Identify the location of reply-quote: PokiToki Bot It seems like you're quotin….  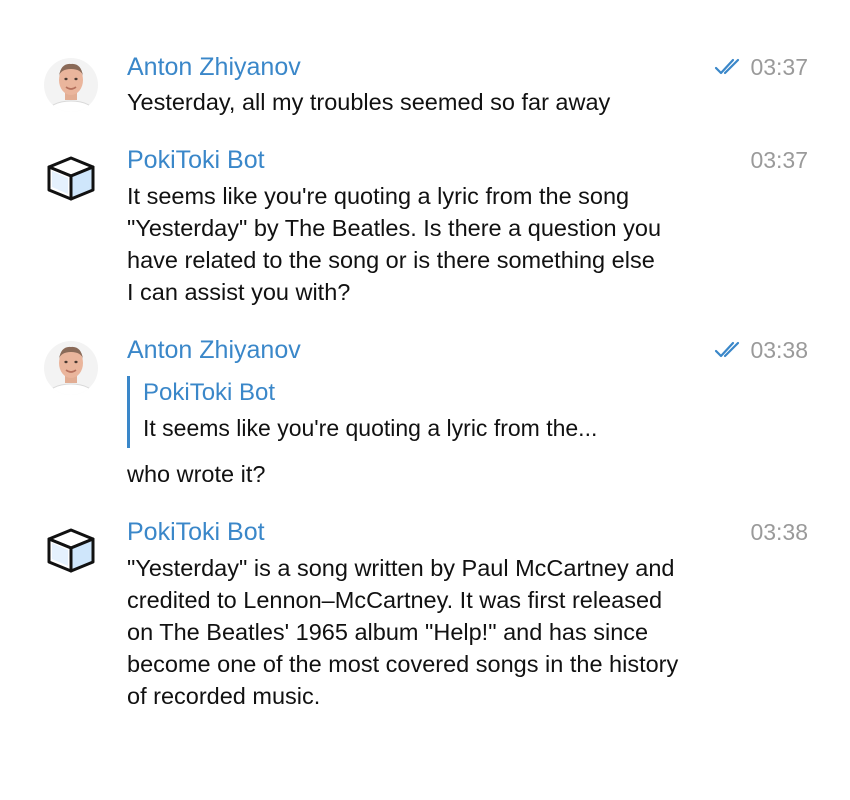
(425, 412).